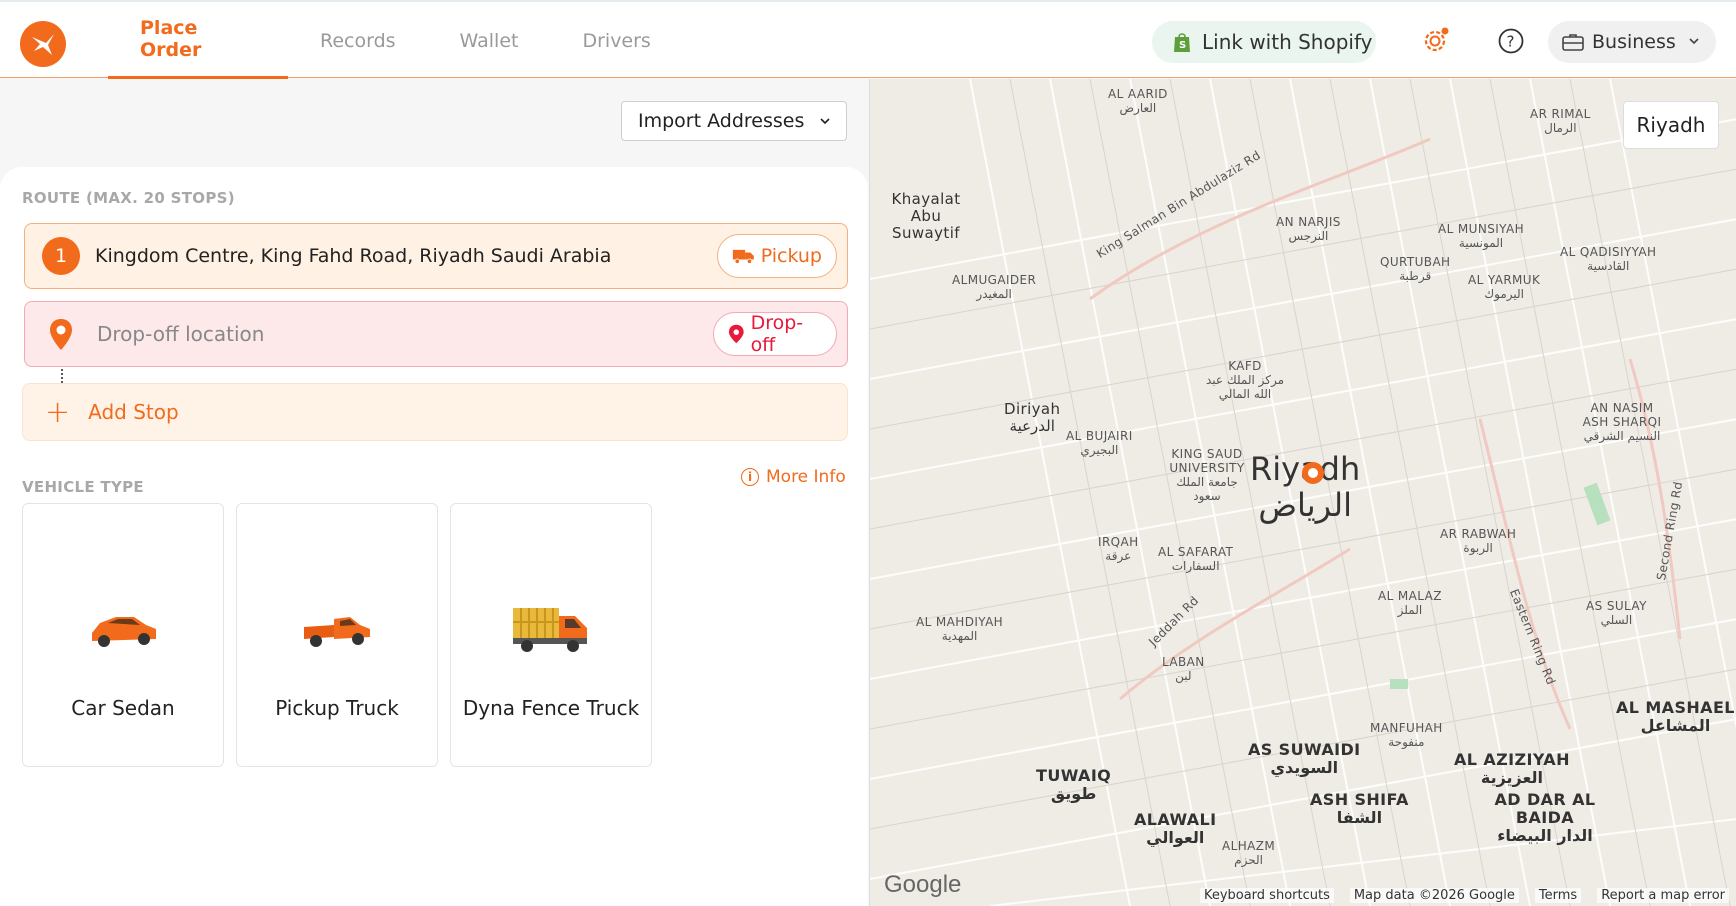  I want to click on map-label: AN NARJIS النرجس, so click(1308, 229).